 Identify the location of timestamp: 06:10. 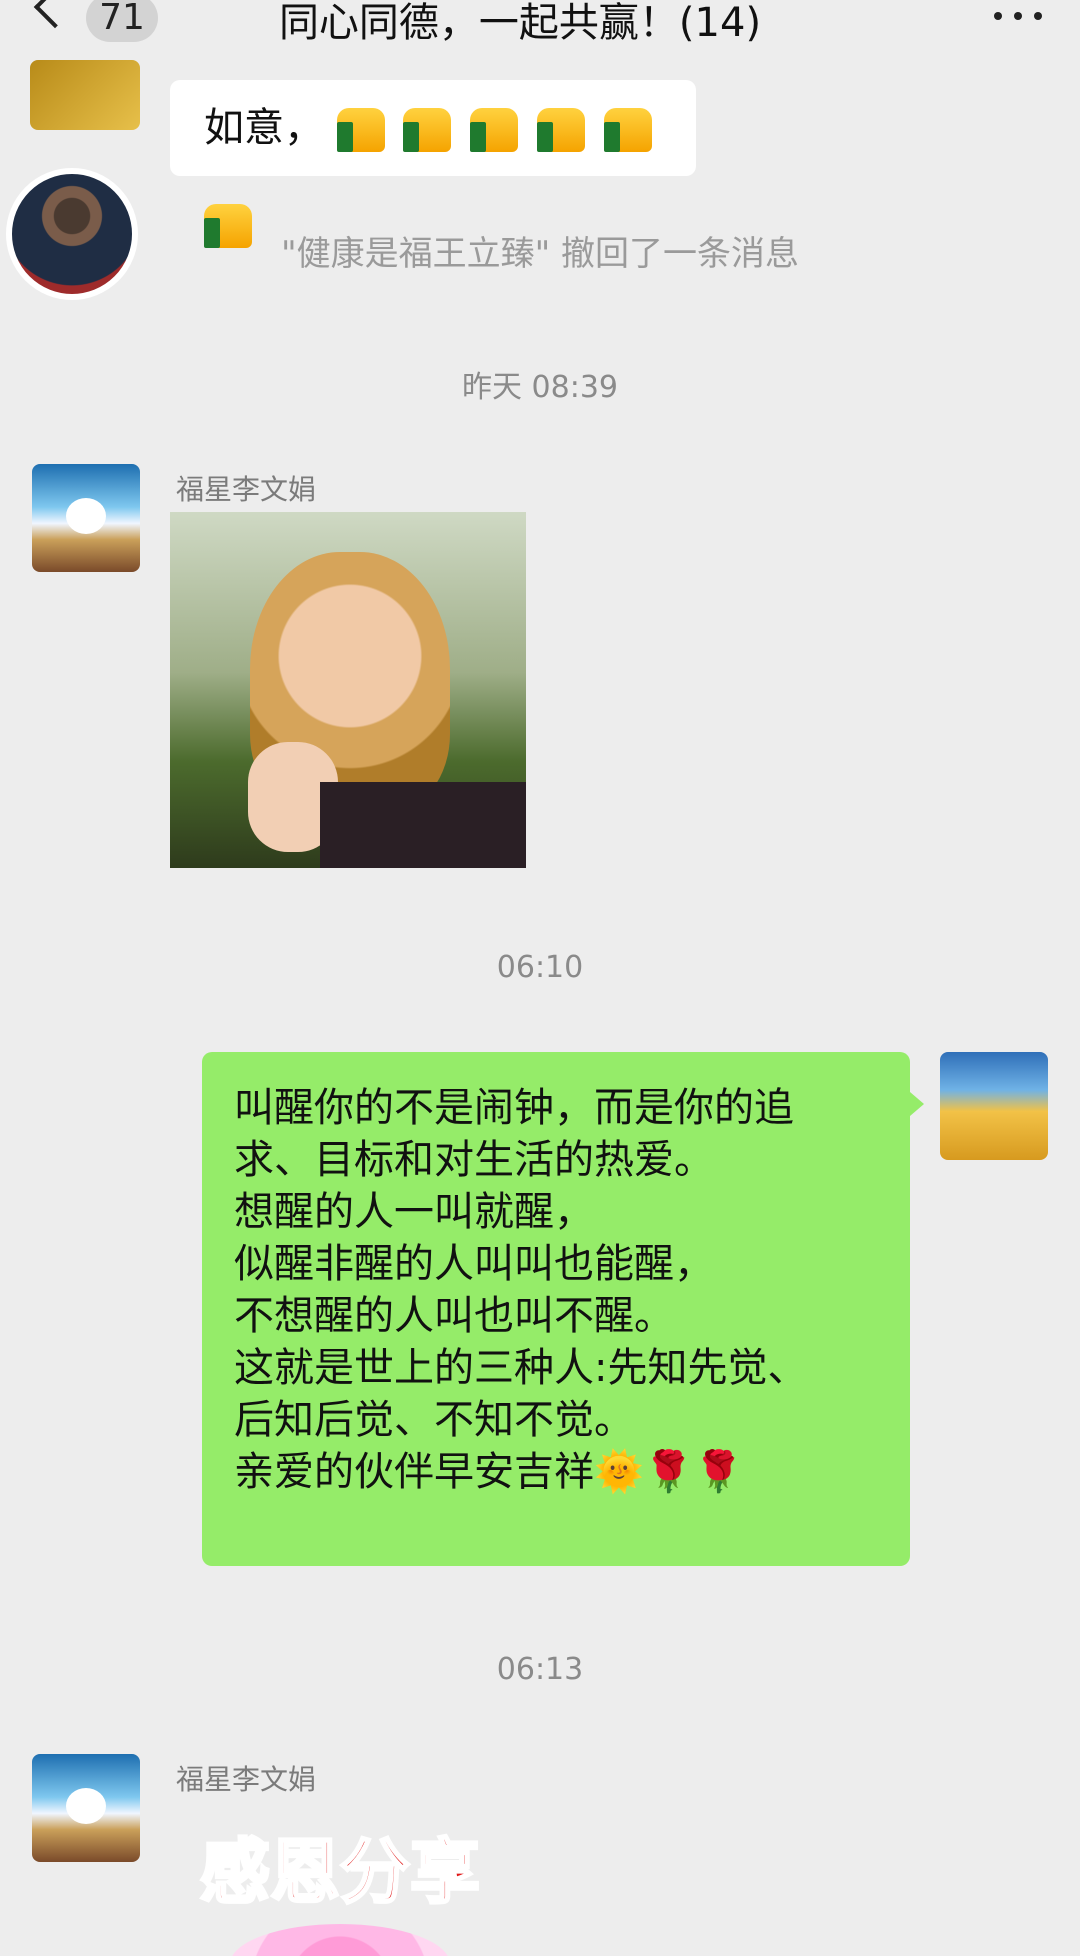
(540, 967).